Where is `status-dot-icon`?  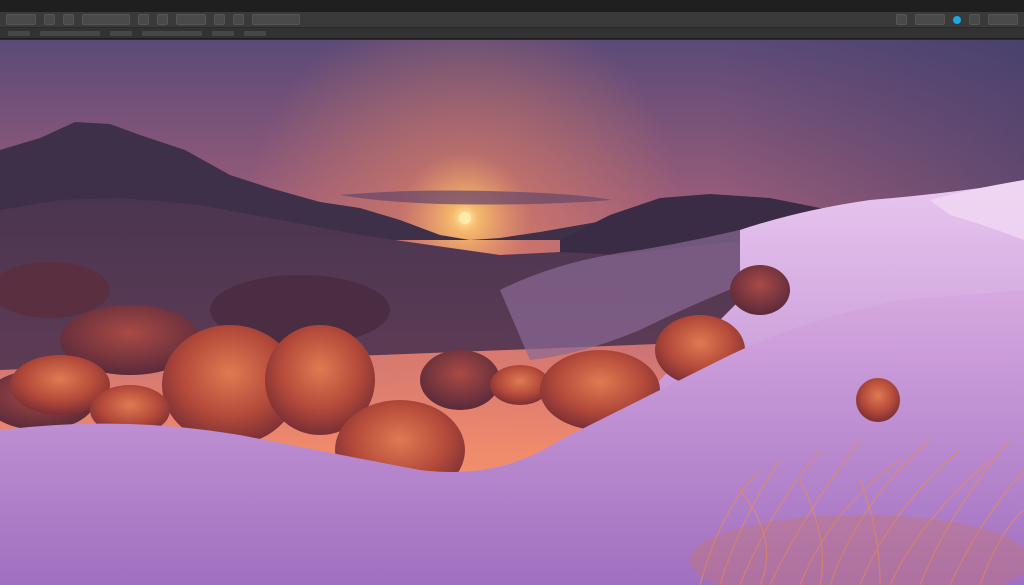 status-dot-icon is located at coordinates (957, 19).